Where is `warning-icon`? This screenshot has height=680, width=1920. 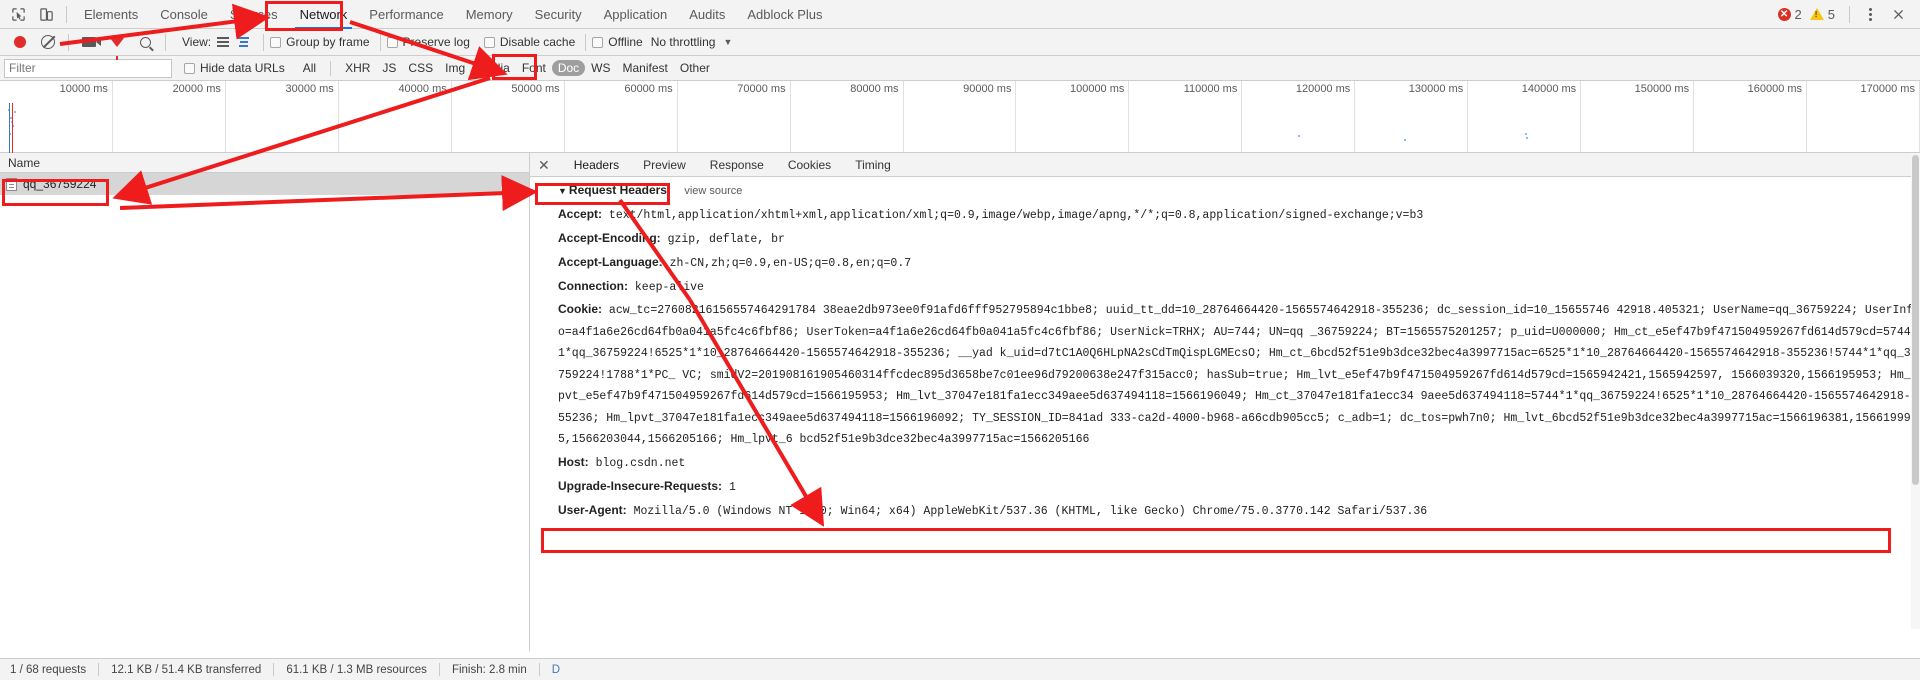 warning-icon is located at coordinates (1816, 14).